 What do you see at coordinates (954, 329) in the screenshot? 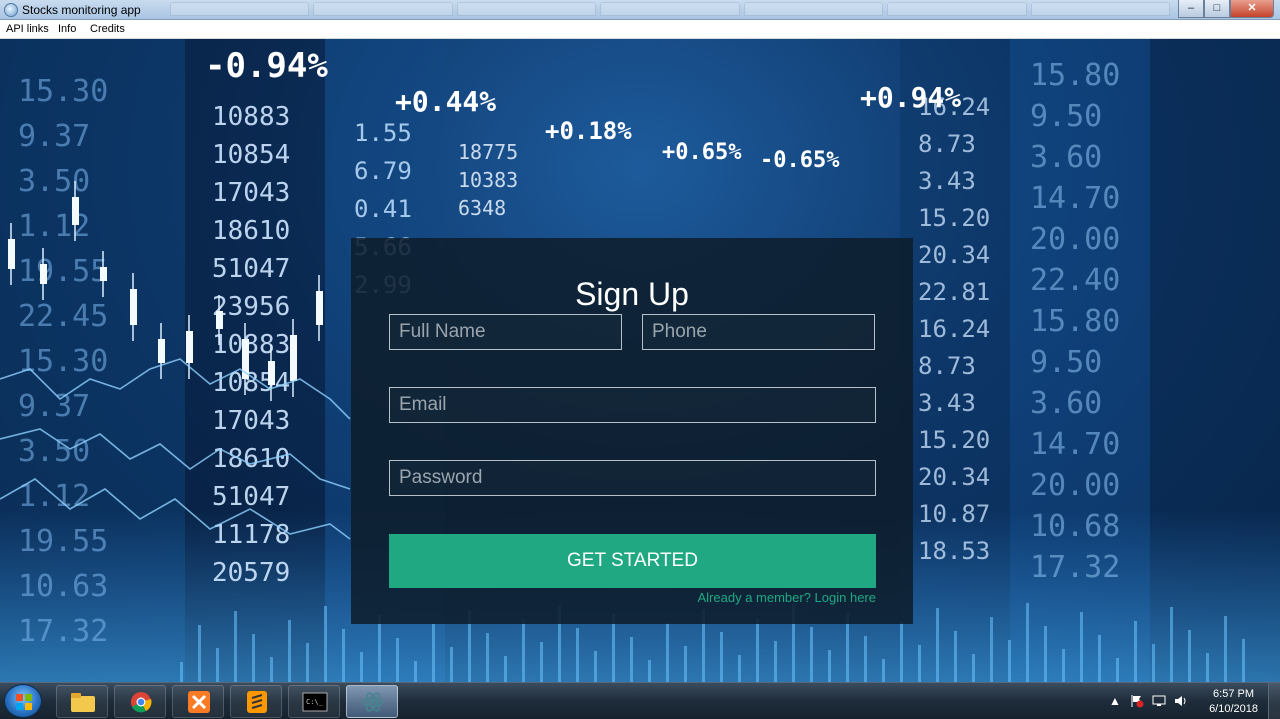
I see `ticker-value: 16.24` at bounding box center [954, 329].